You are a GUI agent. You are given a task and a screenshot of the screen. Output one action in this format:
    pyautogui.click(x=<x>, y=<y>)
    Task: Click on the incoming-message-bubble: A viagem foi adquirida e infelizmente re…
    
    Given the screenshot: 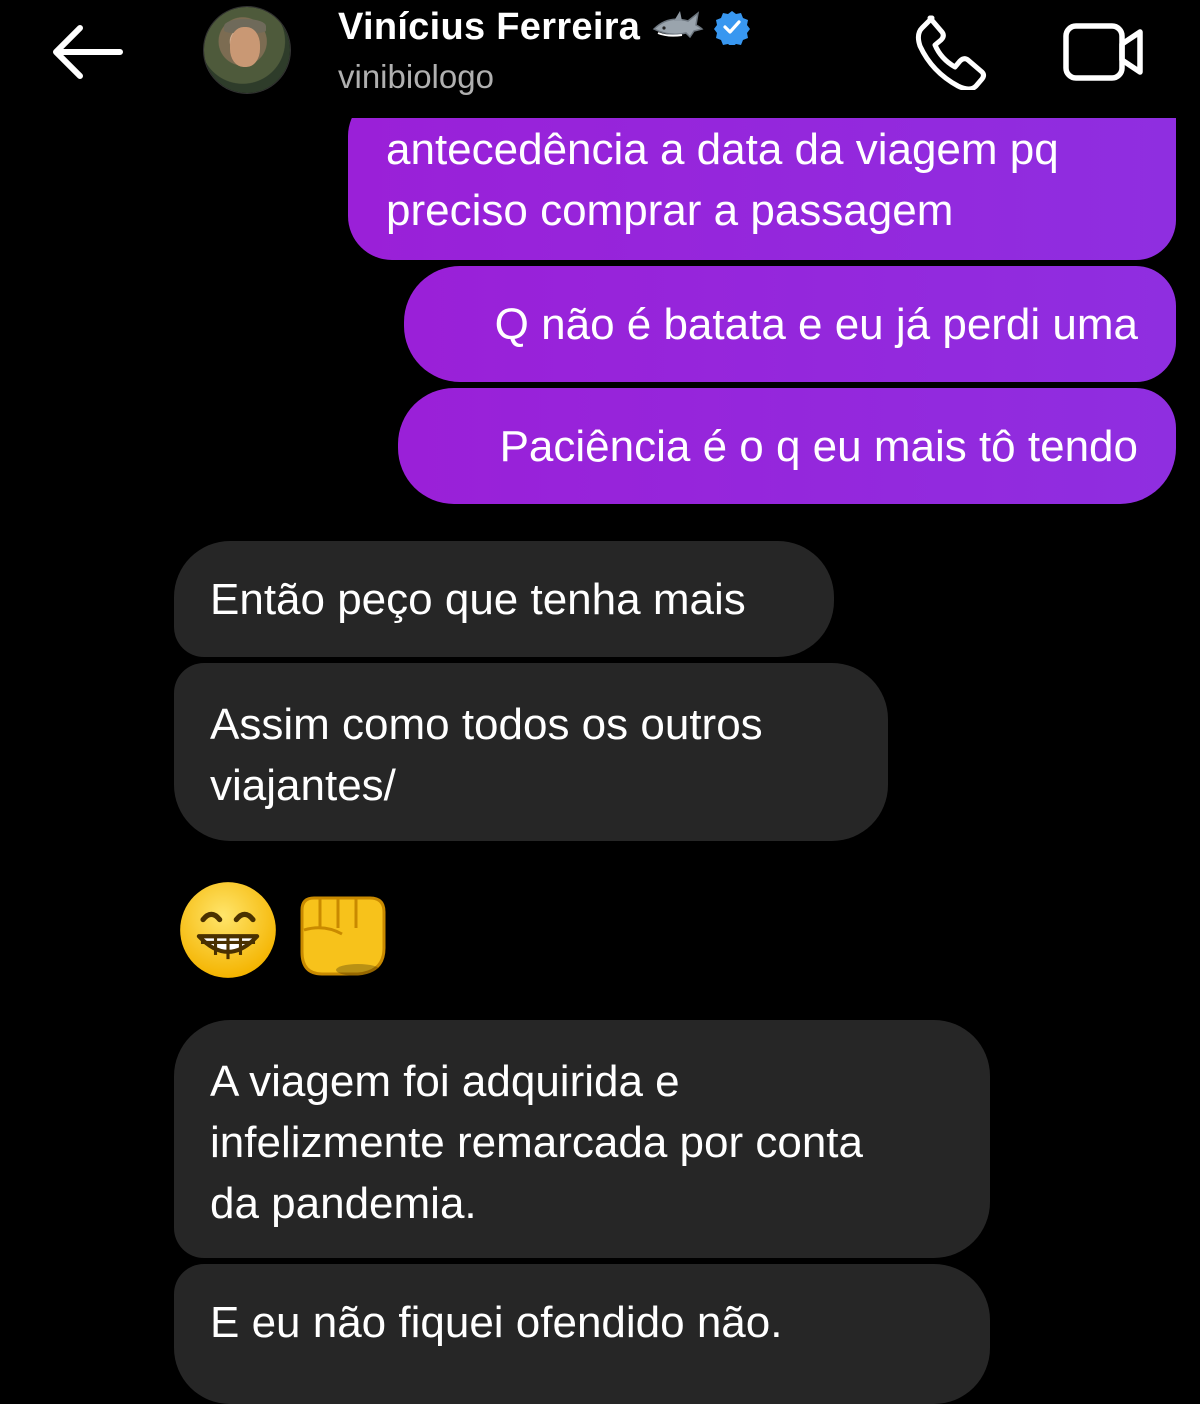 What is the action you would take?
    pyautogui.click(x=582, y=1139)
    